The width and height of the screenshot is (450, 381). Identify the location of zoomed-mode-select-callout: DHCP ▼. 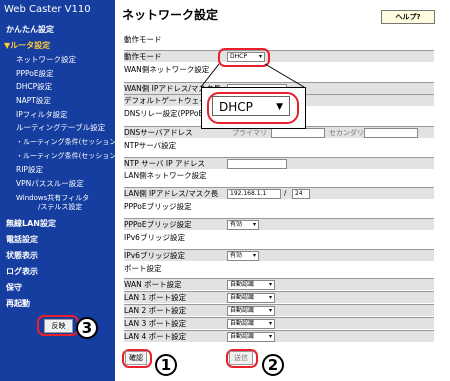
(253, 108).